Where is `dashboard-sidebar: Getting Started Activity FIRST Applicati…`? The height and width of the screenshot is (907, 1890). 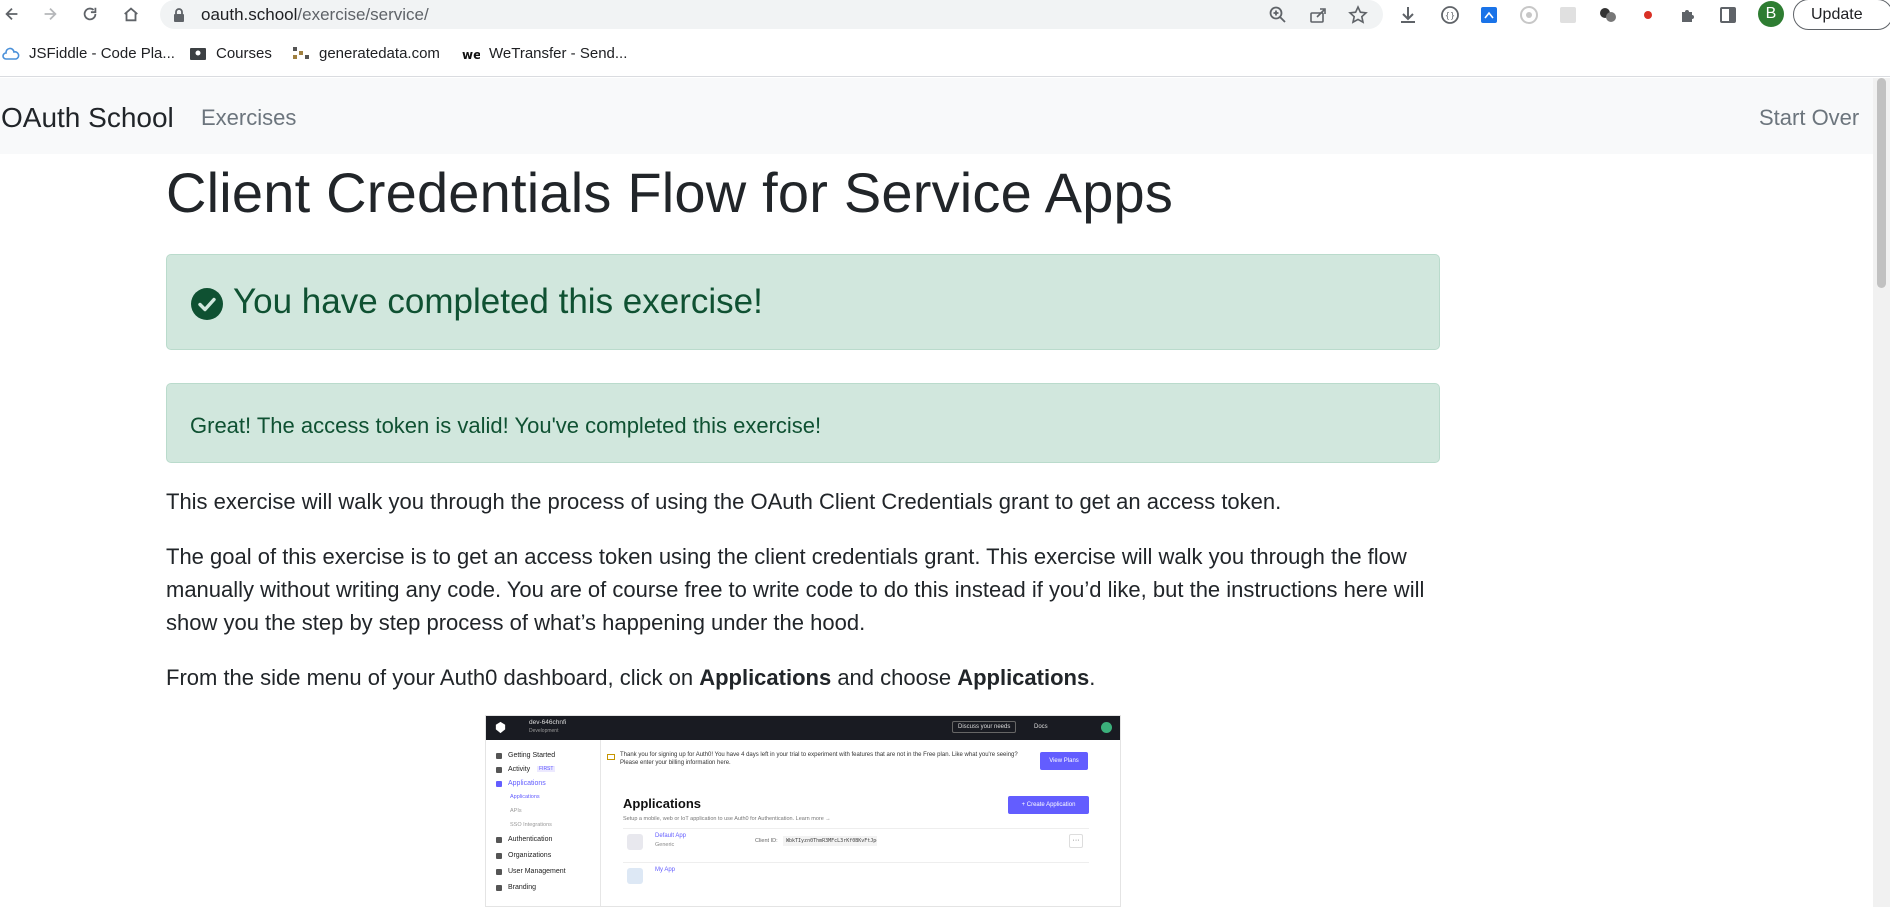 dashboard-sidebar: Getting Started Activity FIRST Applicati… is located at coordinates (543, 823).